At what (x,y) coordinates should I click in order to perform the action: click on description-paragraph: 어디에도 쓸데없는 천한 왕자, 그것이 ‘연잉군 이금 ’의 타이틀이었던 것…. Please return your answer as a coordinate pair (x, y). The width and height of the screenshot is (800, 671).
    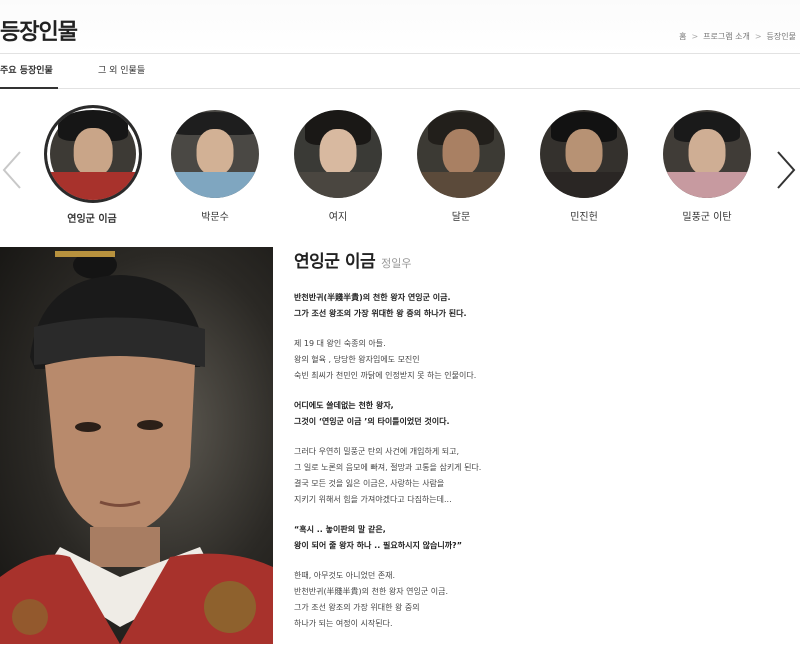
    Looking at the image, I should click on (539, 414).